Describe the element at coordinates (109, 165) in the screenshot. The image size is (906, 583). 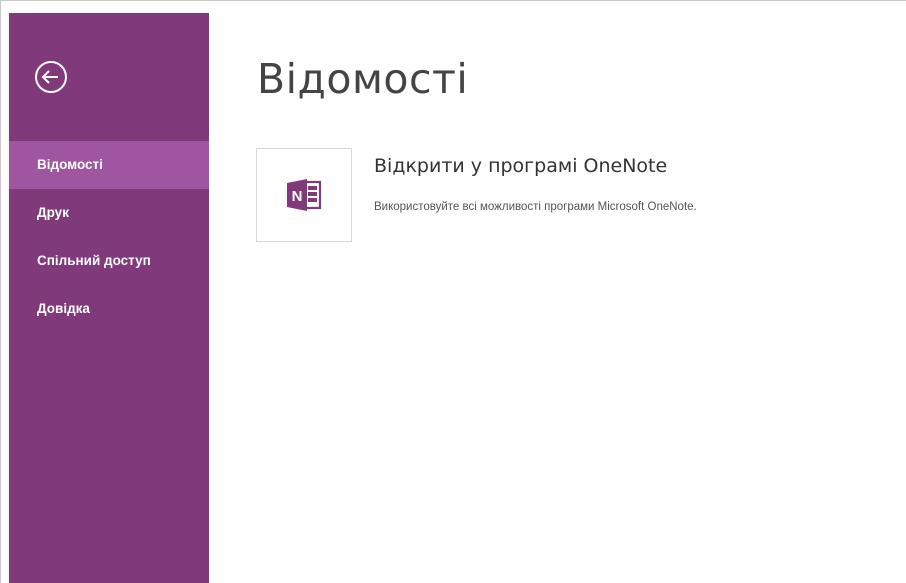
I see `nav-item-info: Відомості` at that location.